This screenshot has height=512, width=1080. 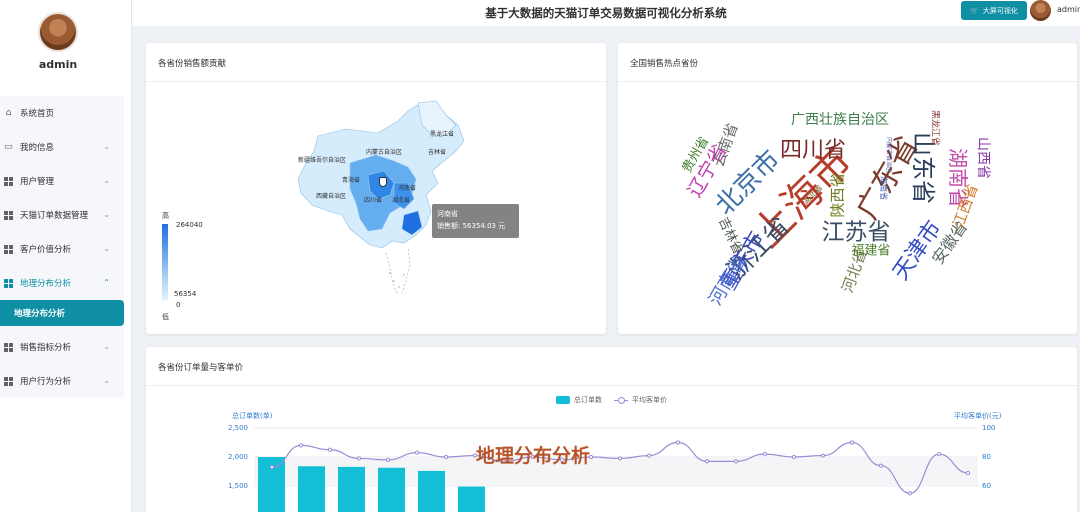 I want to click on sidebar-item-label: 天猫订单数据管理, so click(x=54, y=216).